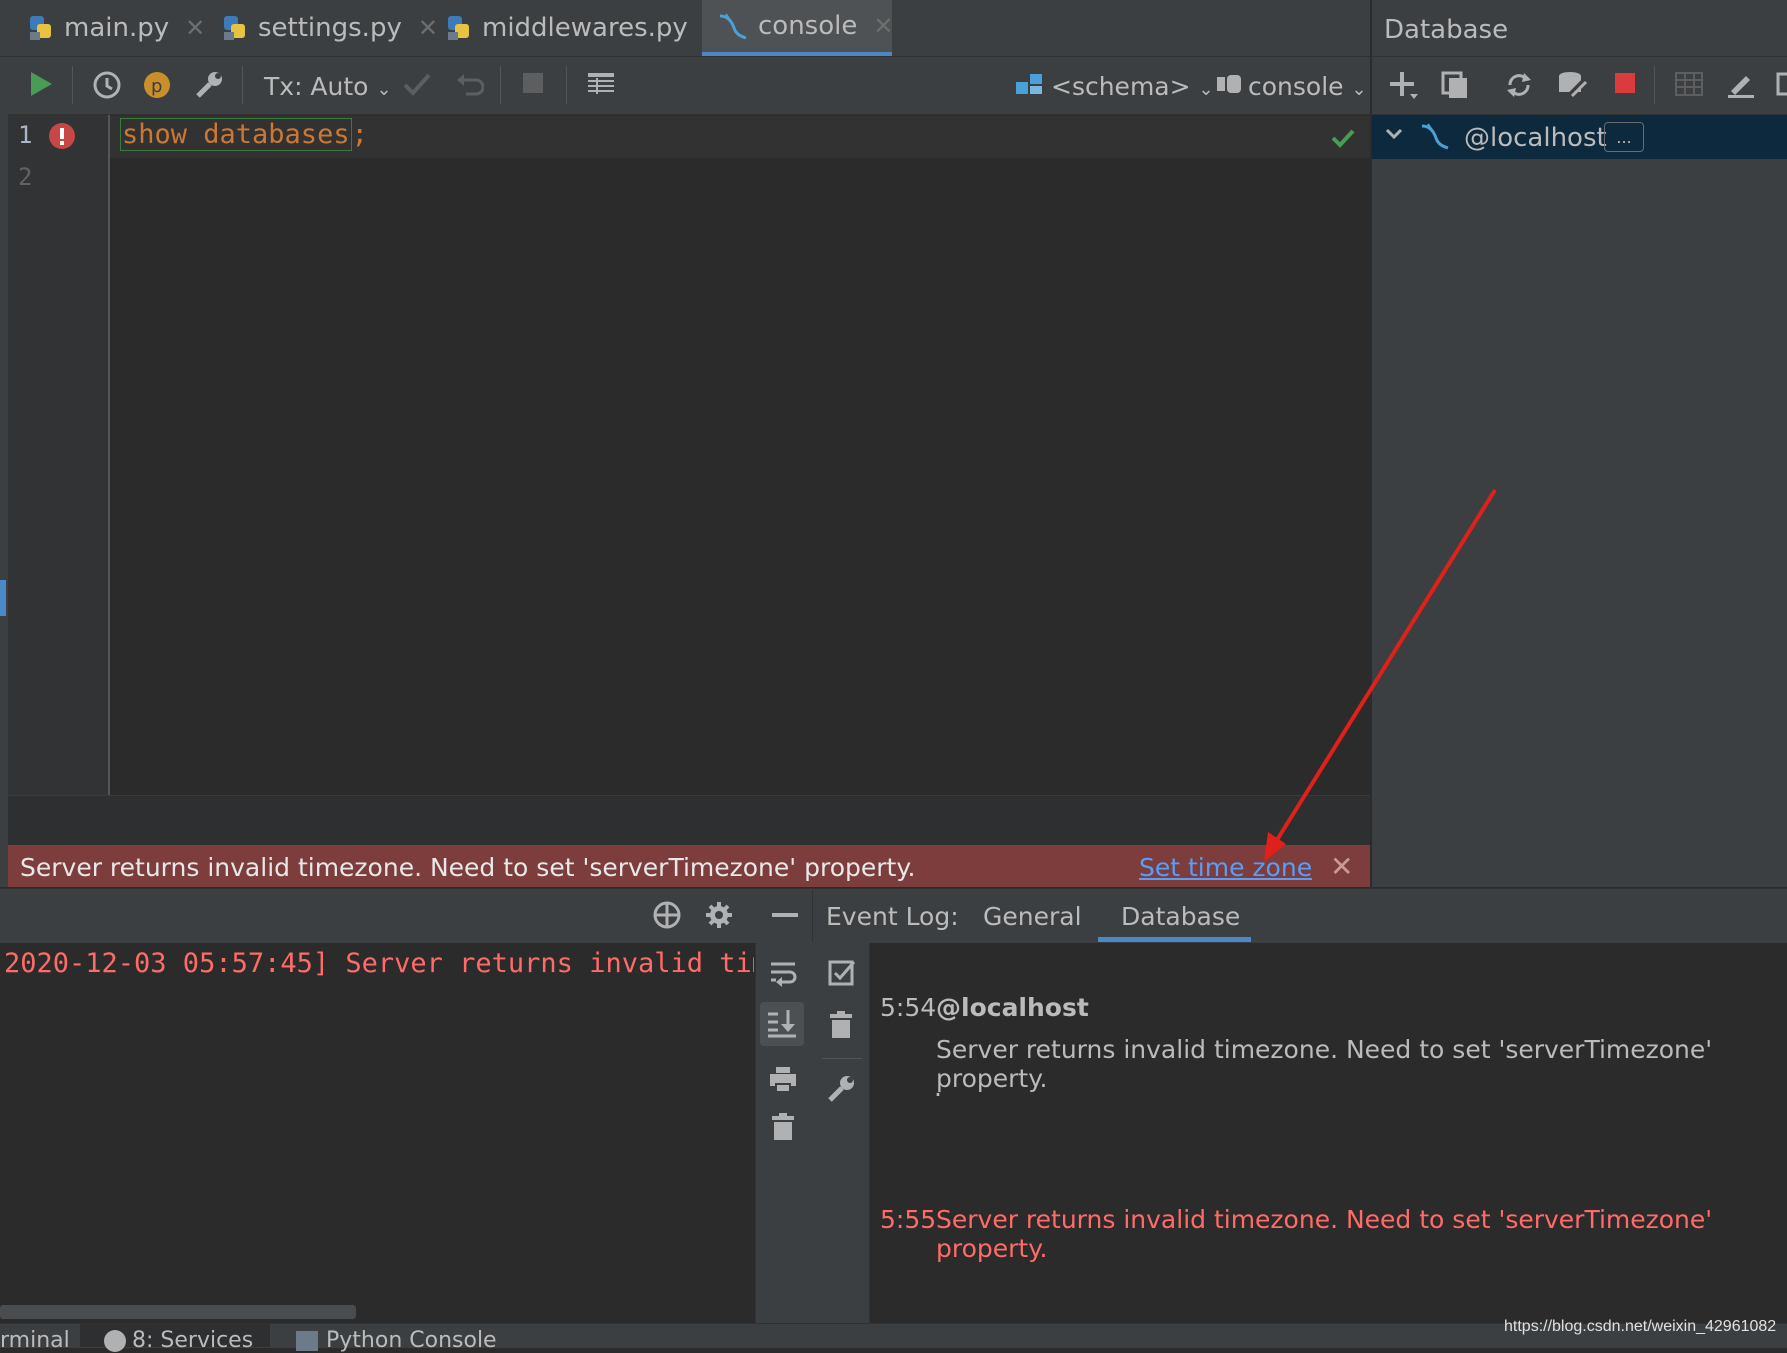  I want to click on print-icon, so click(783, 1079).